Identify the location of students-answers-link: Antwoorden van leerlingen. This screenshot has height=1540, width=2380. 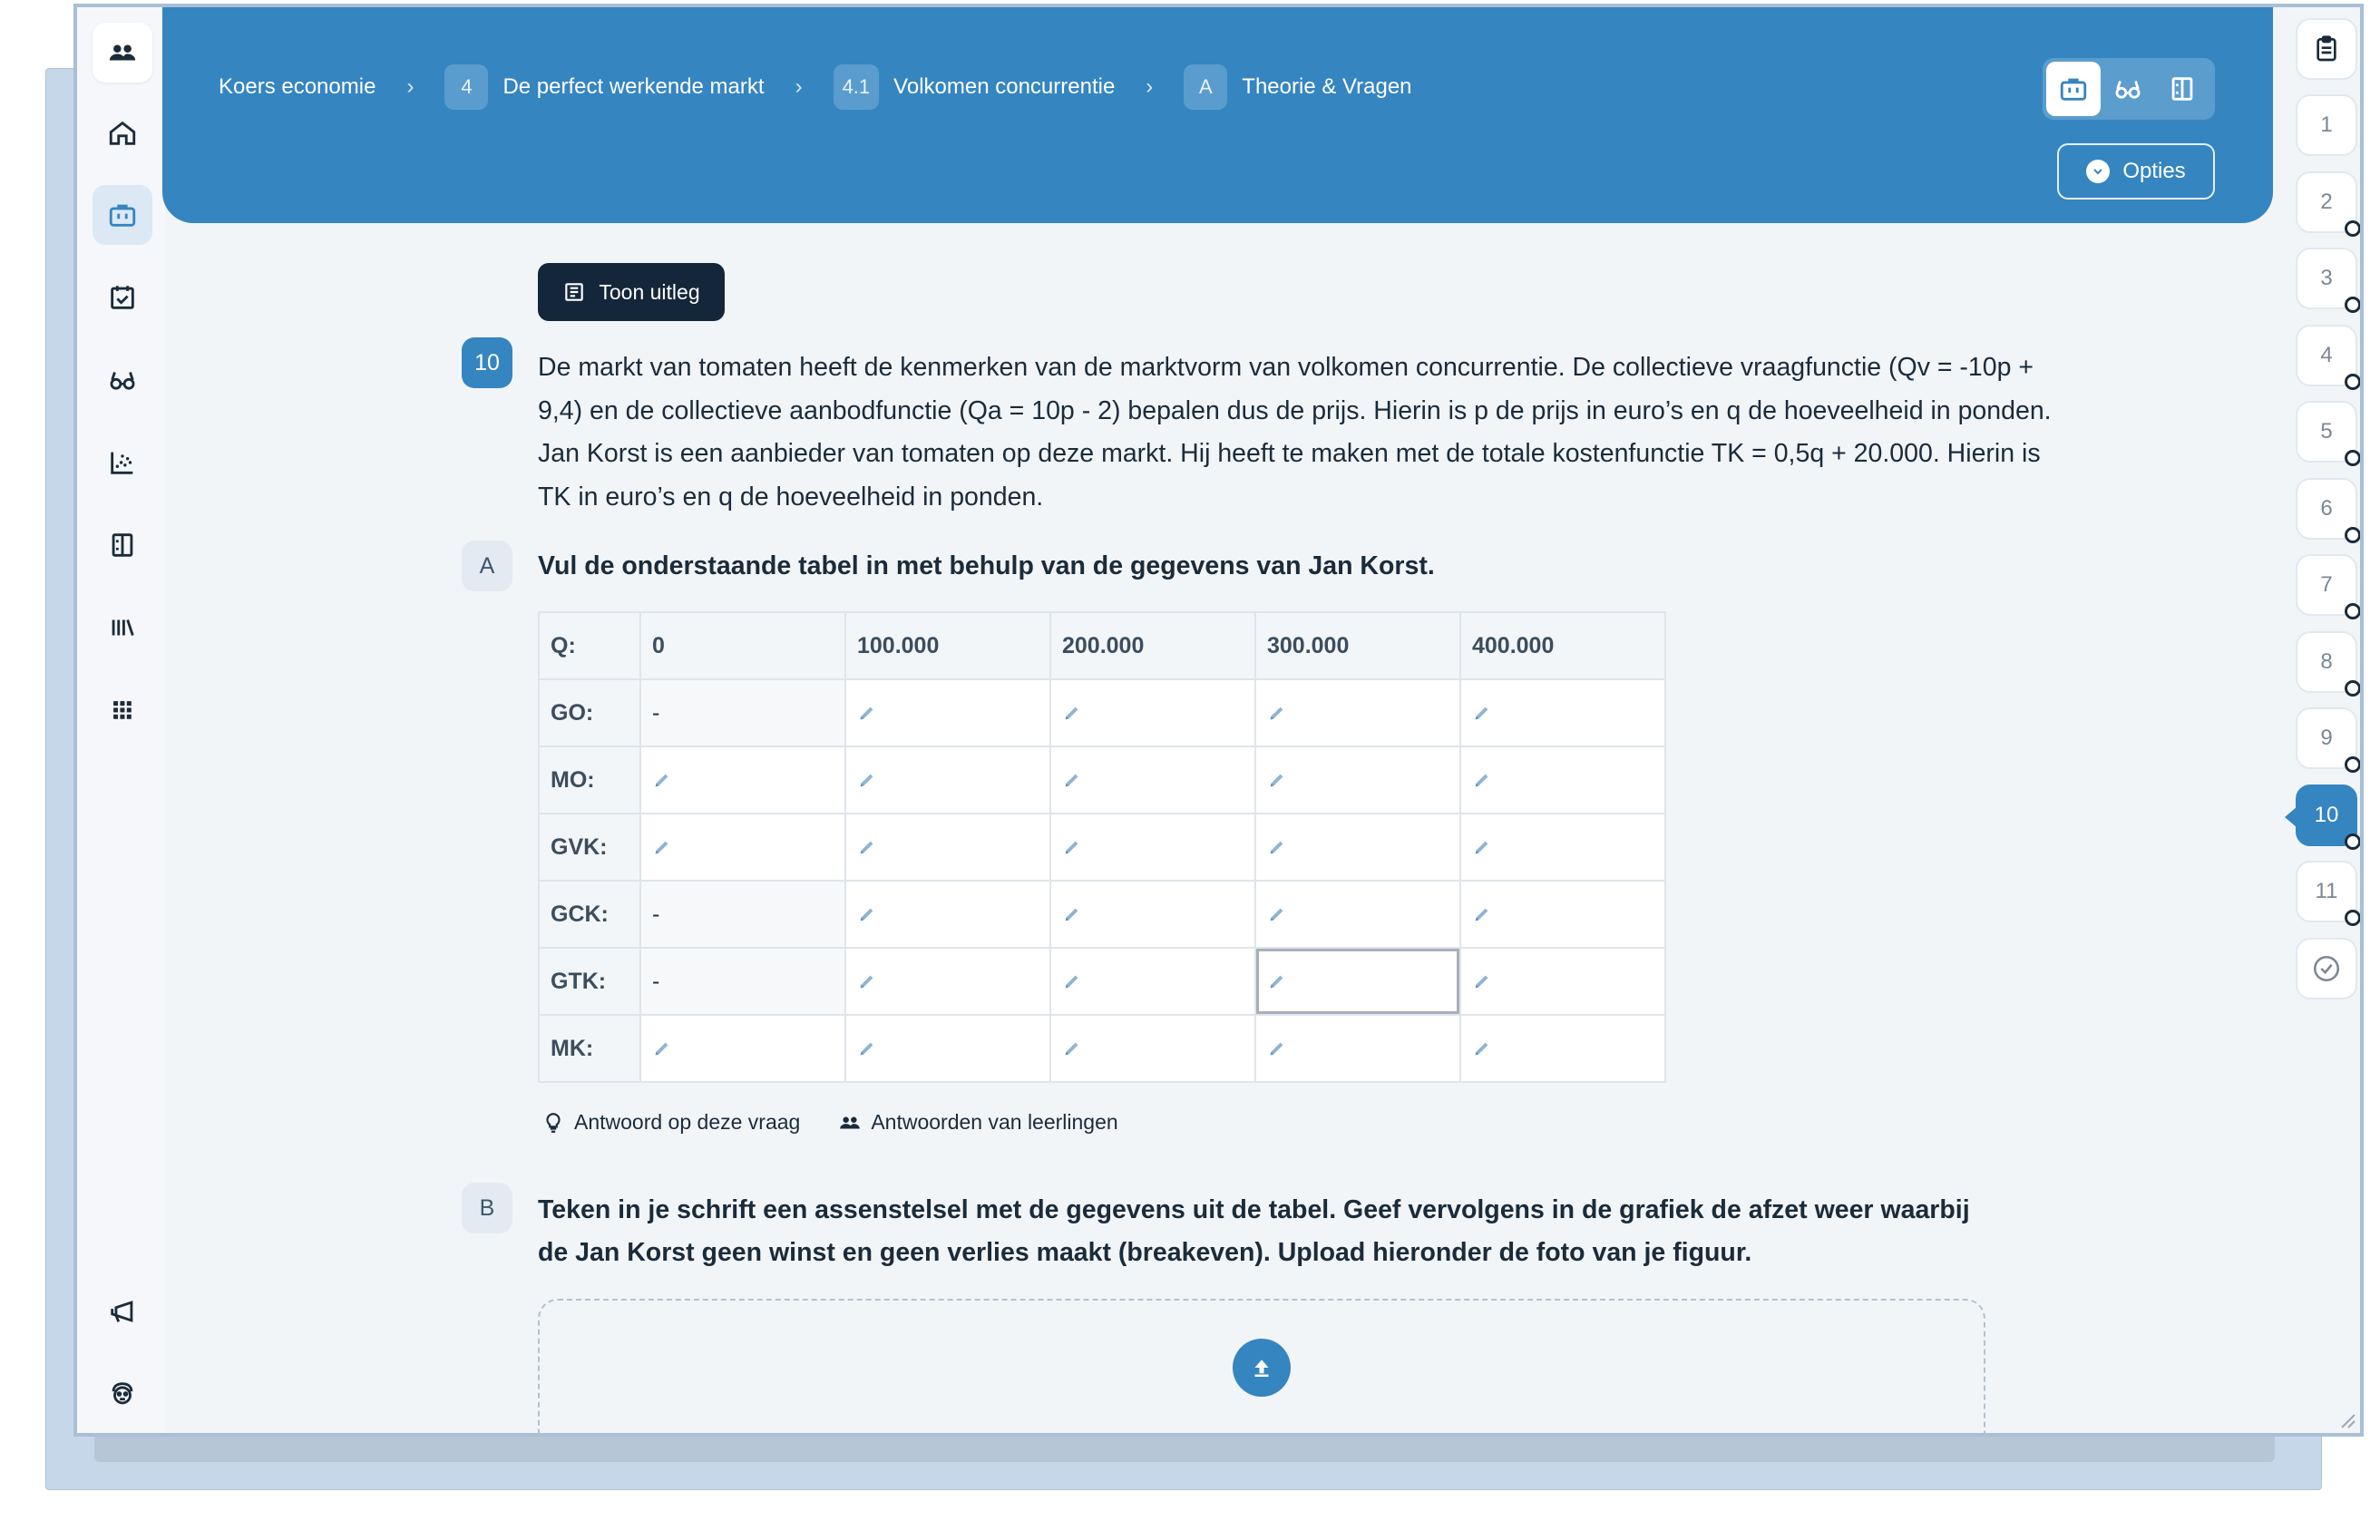
(978, 1122).